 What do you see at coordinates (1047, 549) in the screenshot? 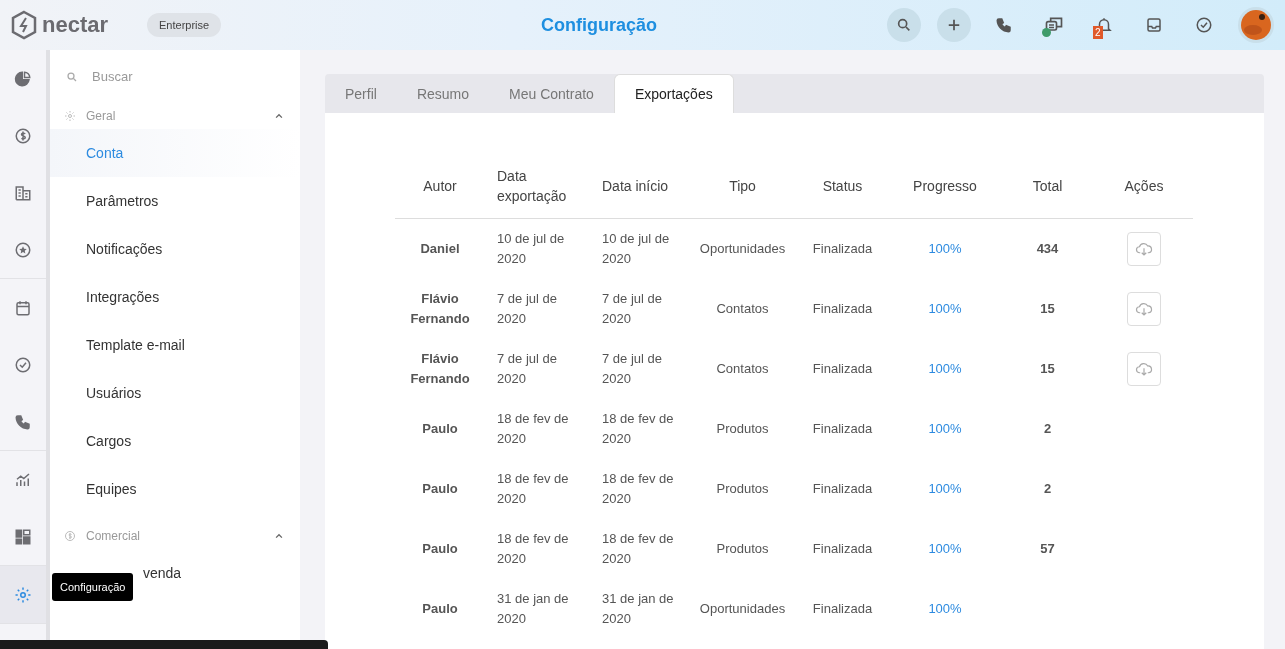
I see `total-cell-text: 57` at bounding box center [1047, 549].